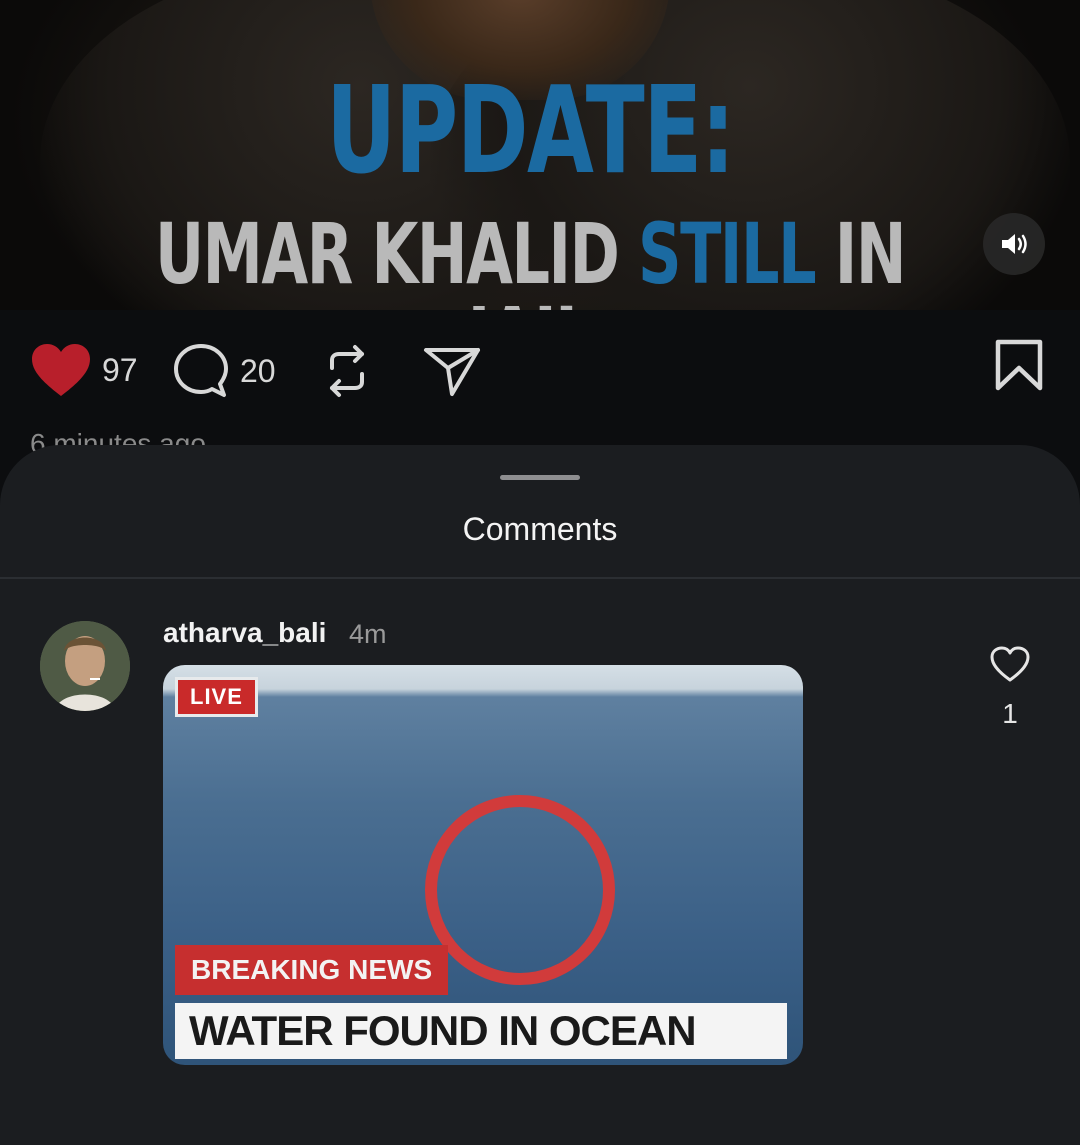 Image resolution: width=1080 pixels, height=1145 pixels. I want to click on comment-like-count: 1, so click(1010, 713).